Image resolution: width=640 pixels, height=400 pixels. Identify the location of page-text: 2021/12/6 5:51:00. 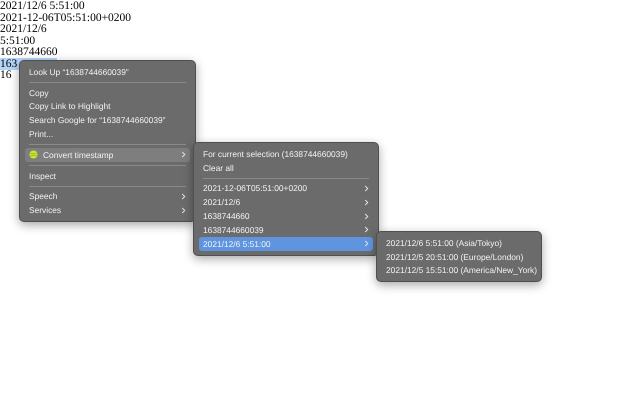
(42, 6).